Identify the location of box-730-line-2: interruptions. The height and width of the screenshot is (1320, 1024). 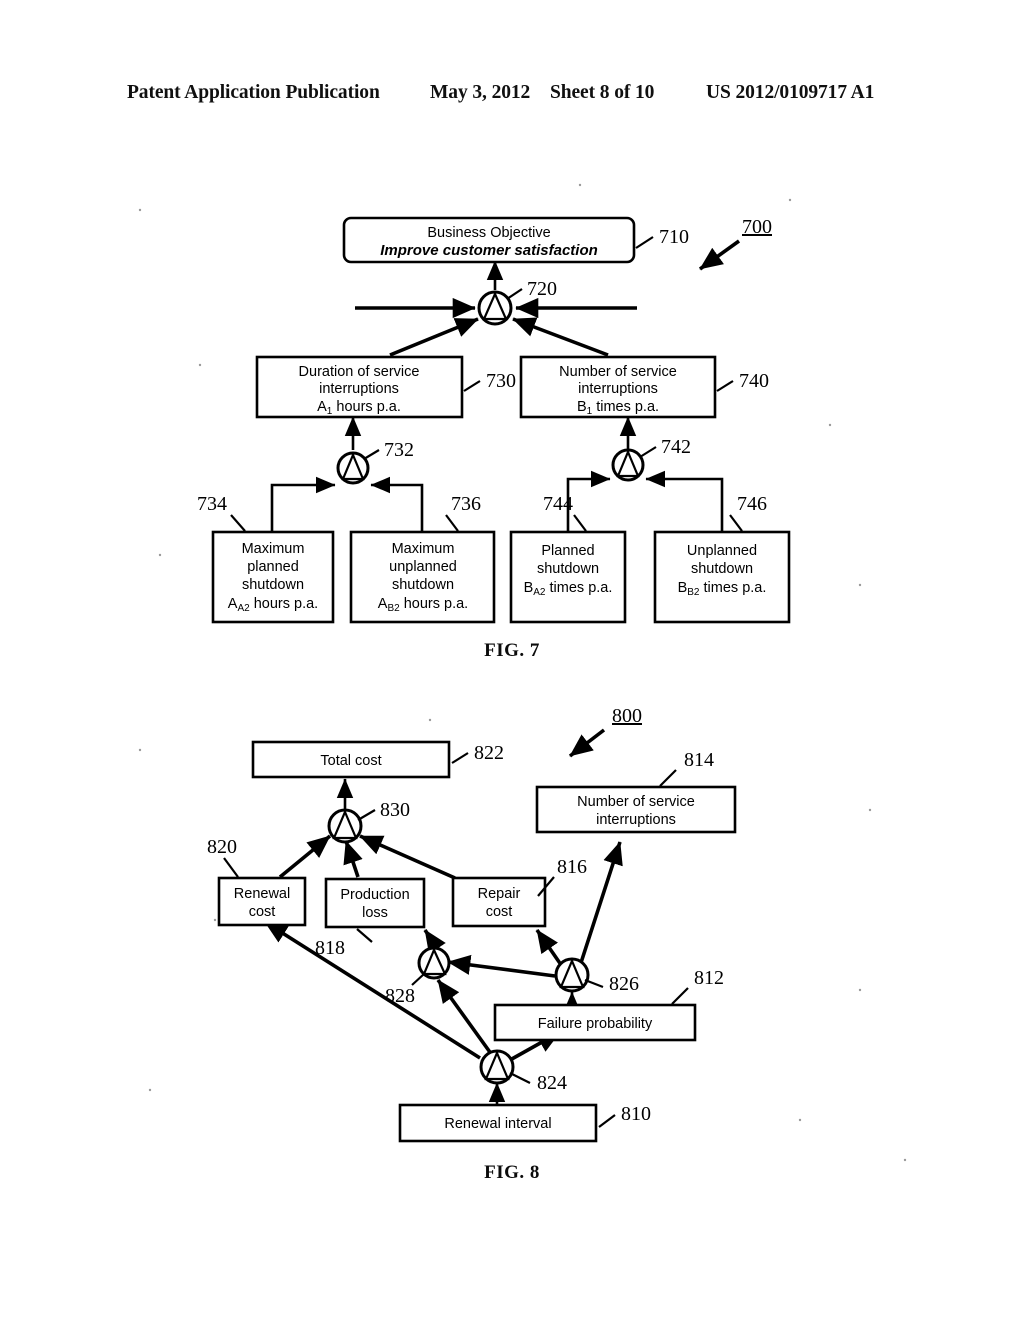
(359, 389).